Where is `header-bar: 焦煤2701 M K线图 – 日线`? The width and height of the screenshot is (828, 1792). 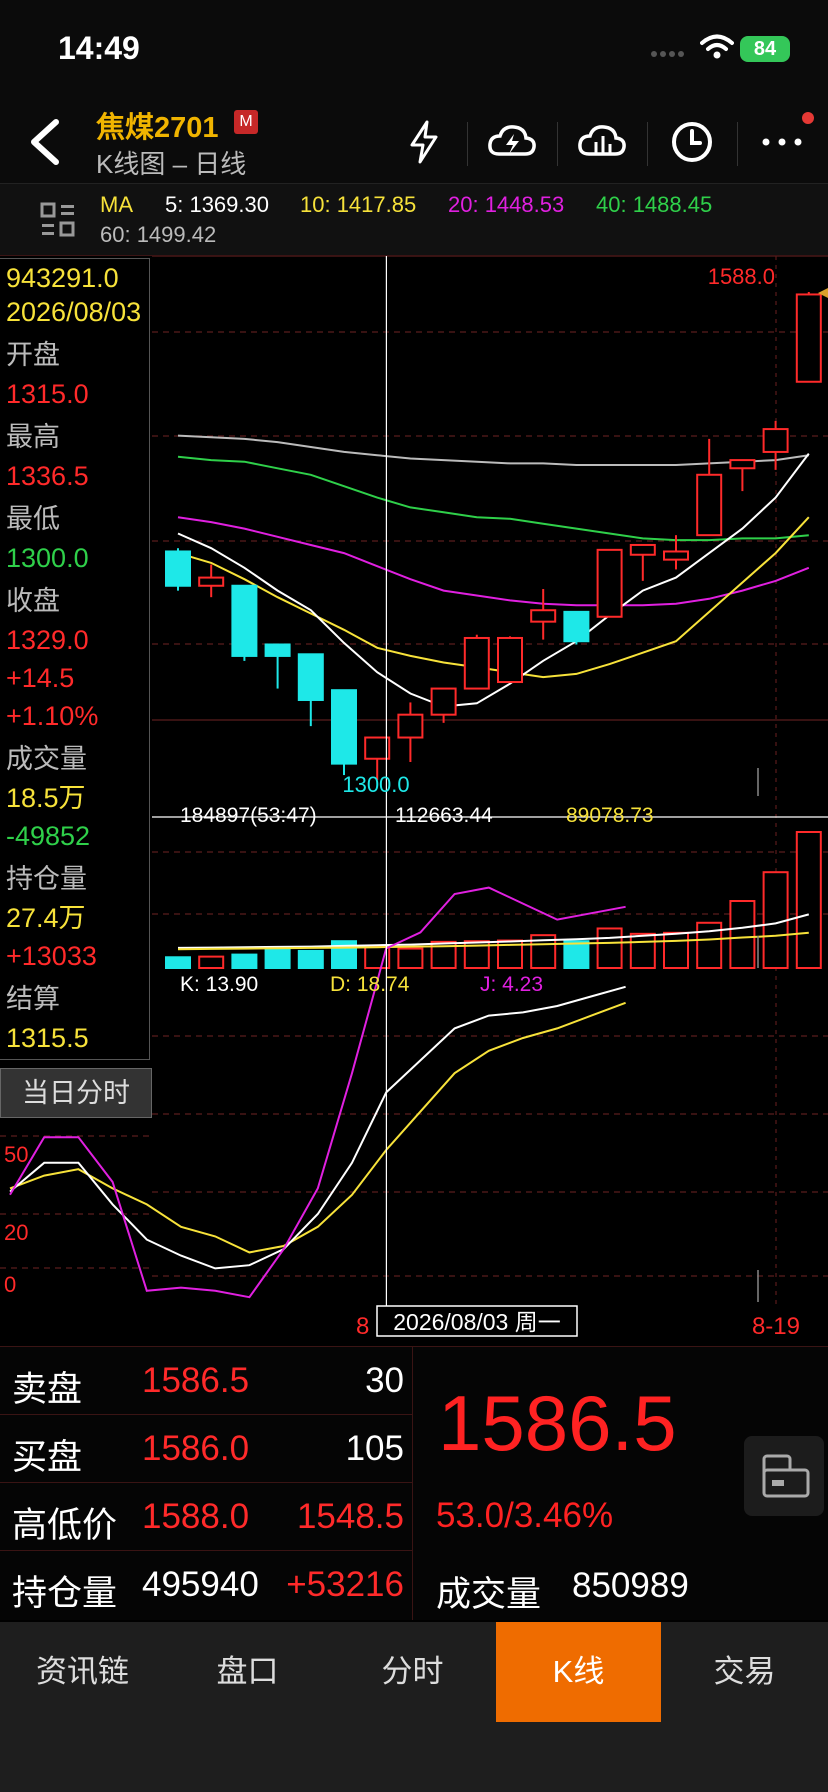 header-bar: 焦煤2701 M K线图 – 日线 is located at coordinates (414, 142).